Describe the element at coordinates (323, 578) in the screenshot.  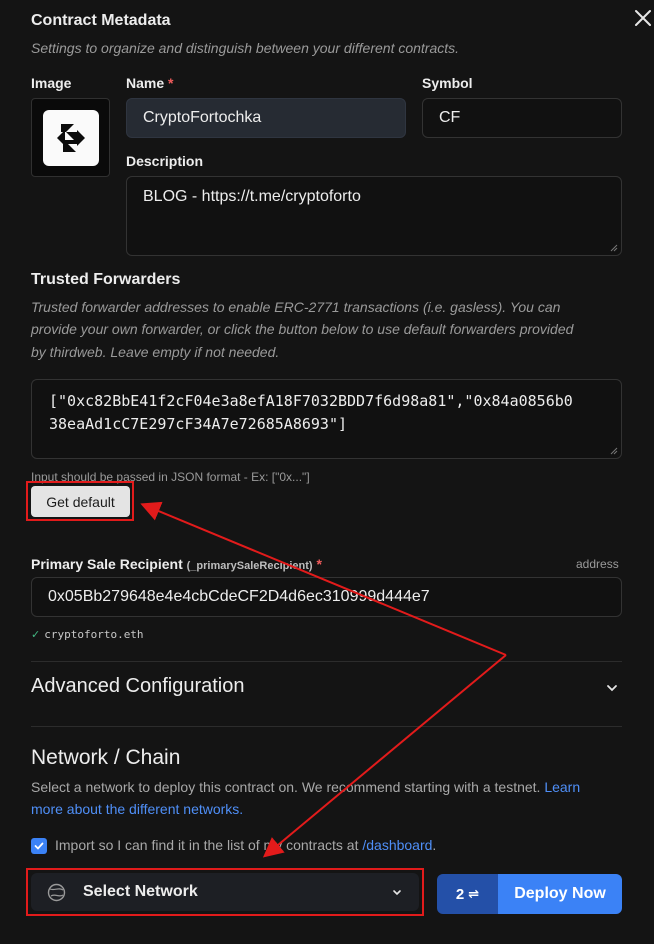
I see `arrow-to-get-default` at that location.